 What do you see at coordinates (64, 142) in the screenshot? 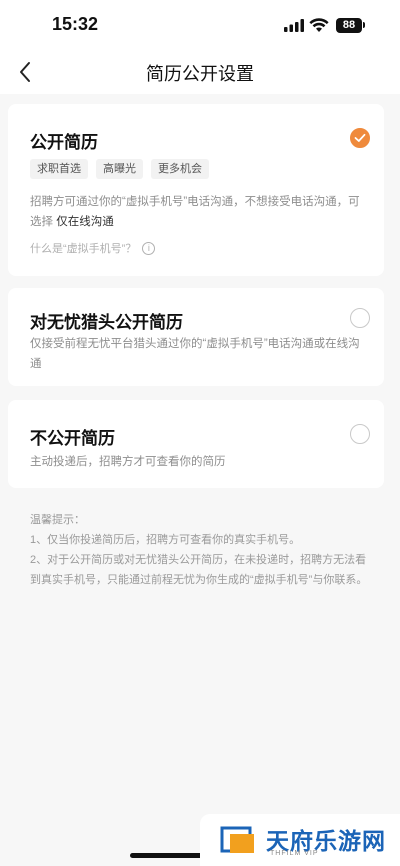
I see `option-title: 公开简历` at bounding box center [64, 142].